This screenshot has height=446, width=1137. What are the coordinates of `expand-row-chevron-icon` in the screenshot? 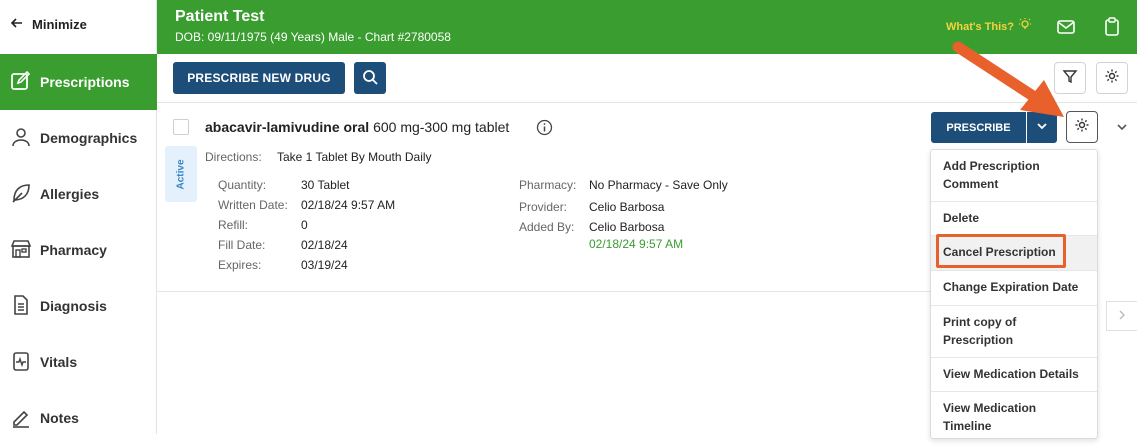 It's located at (1122, 127).